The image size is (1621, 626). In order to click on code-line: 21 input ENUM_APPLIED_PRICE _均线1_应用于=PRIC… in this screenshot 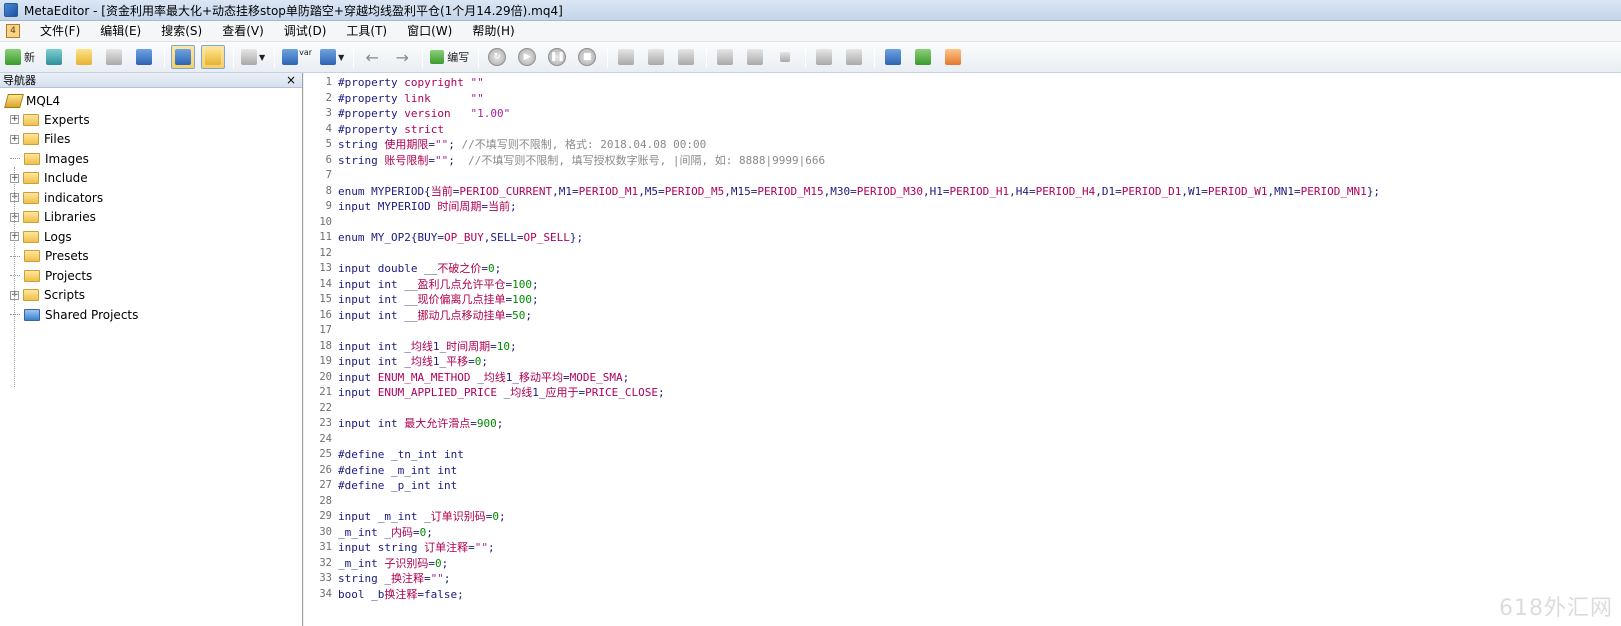, I will do `click(962, 393)`.